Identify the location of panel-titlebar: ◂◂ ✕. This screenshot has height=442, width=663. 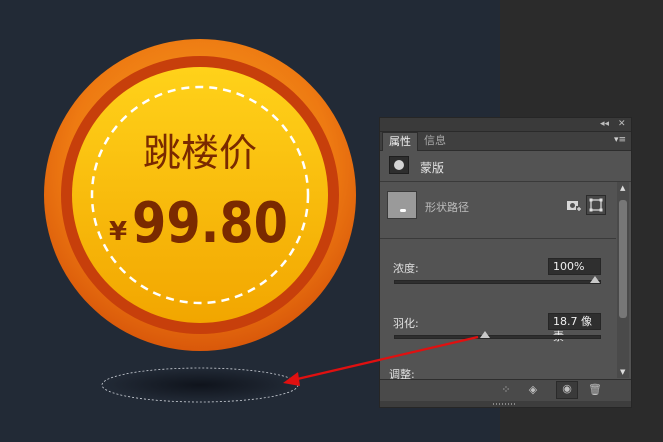
(505, 125).